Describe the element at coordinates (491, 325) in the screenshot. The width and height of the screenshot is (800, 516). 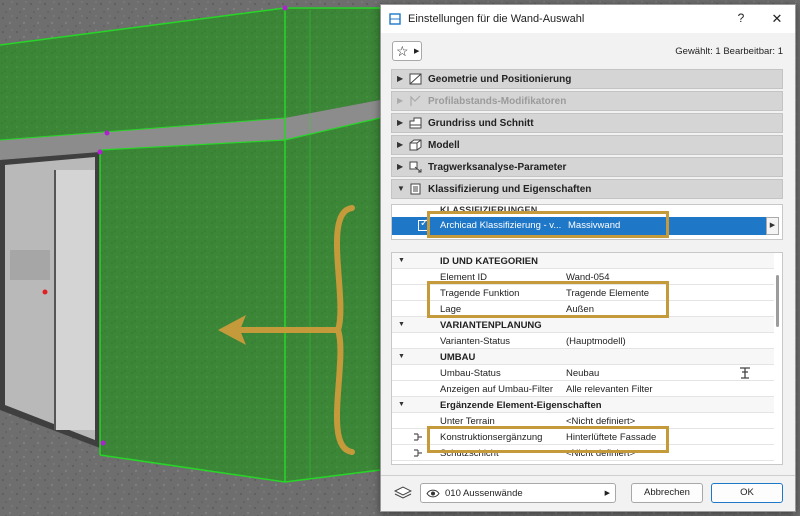
I see `group-title: VARIANTENPLANUNG` at that location.